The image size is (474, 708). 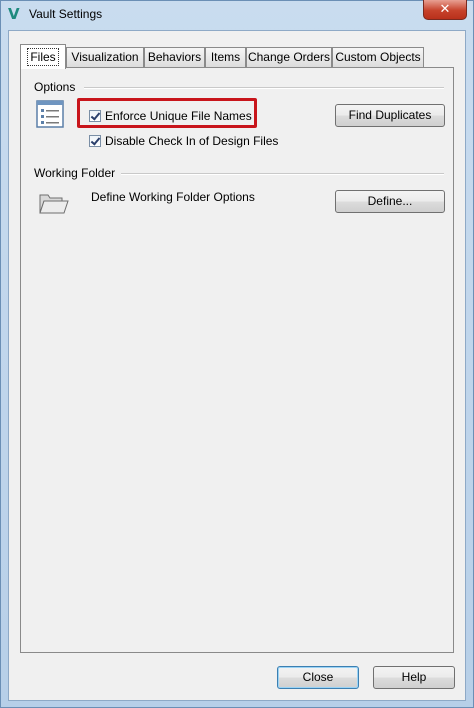 I want to click on tab-files: Files, so click(x=43, y=56).